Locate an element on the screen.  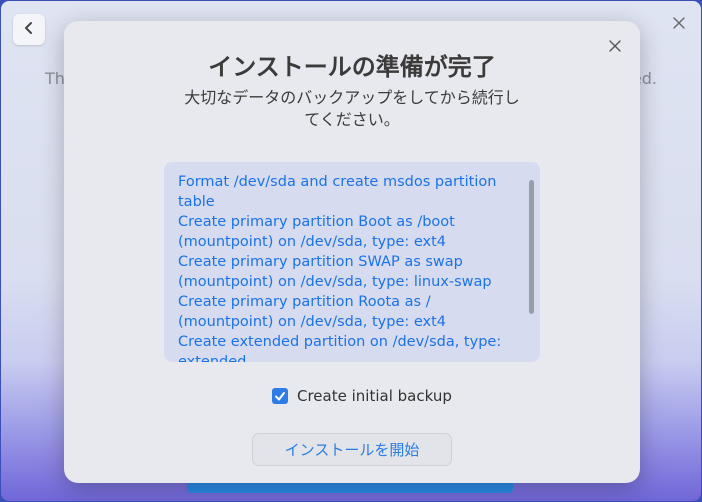
chevron-left-icon is located at coordinates (29, 29).